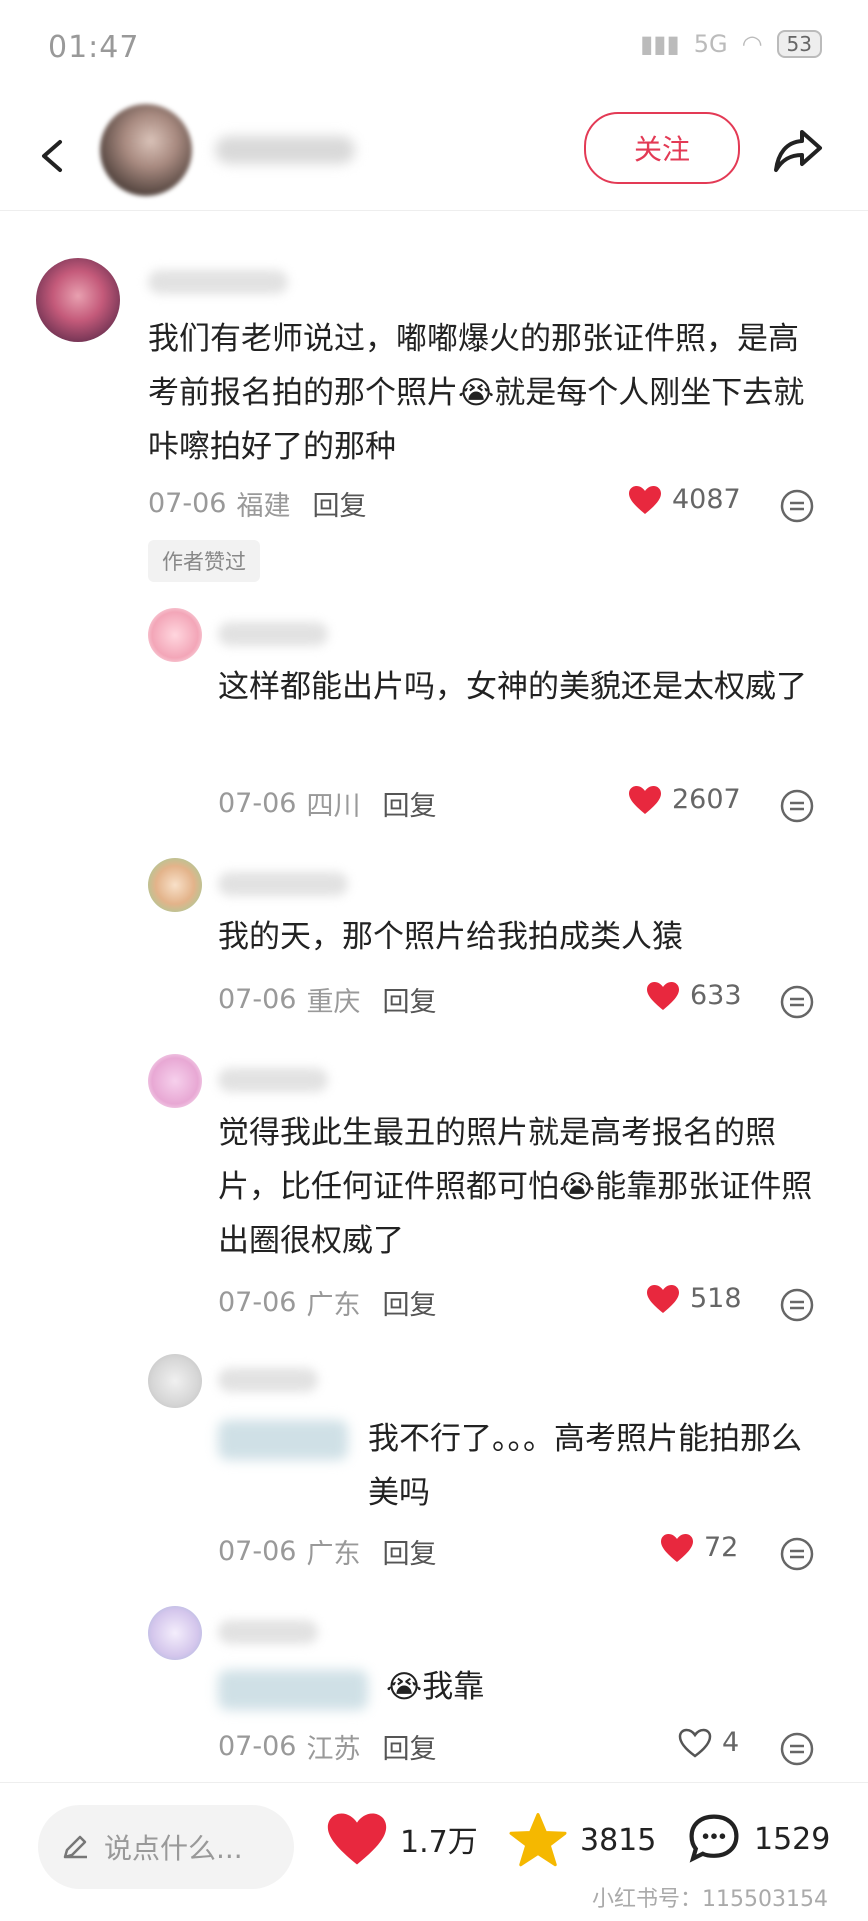  I want to click on comment-location: 四川, so click(333, 806).